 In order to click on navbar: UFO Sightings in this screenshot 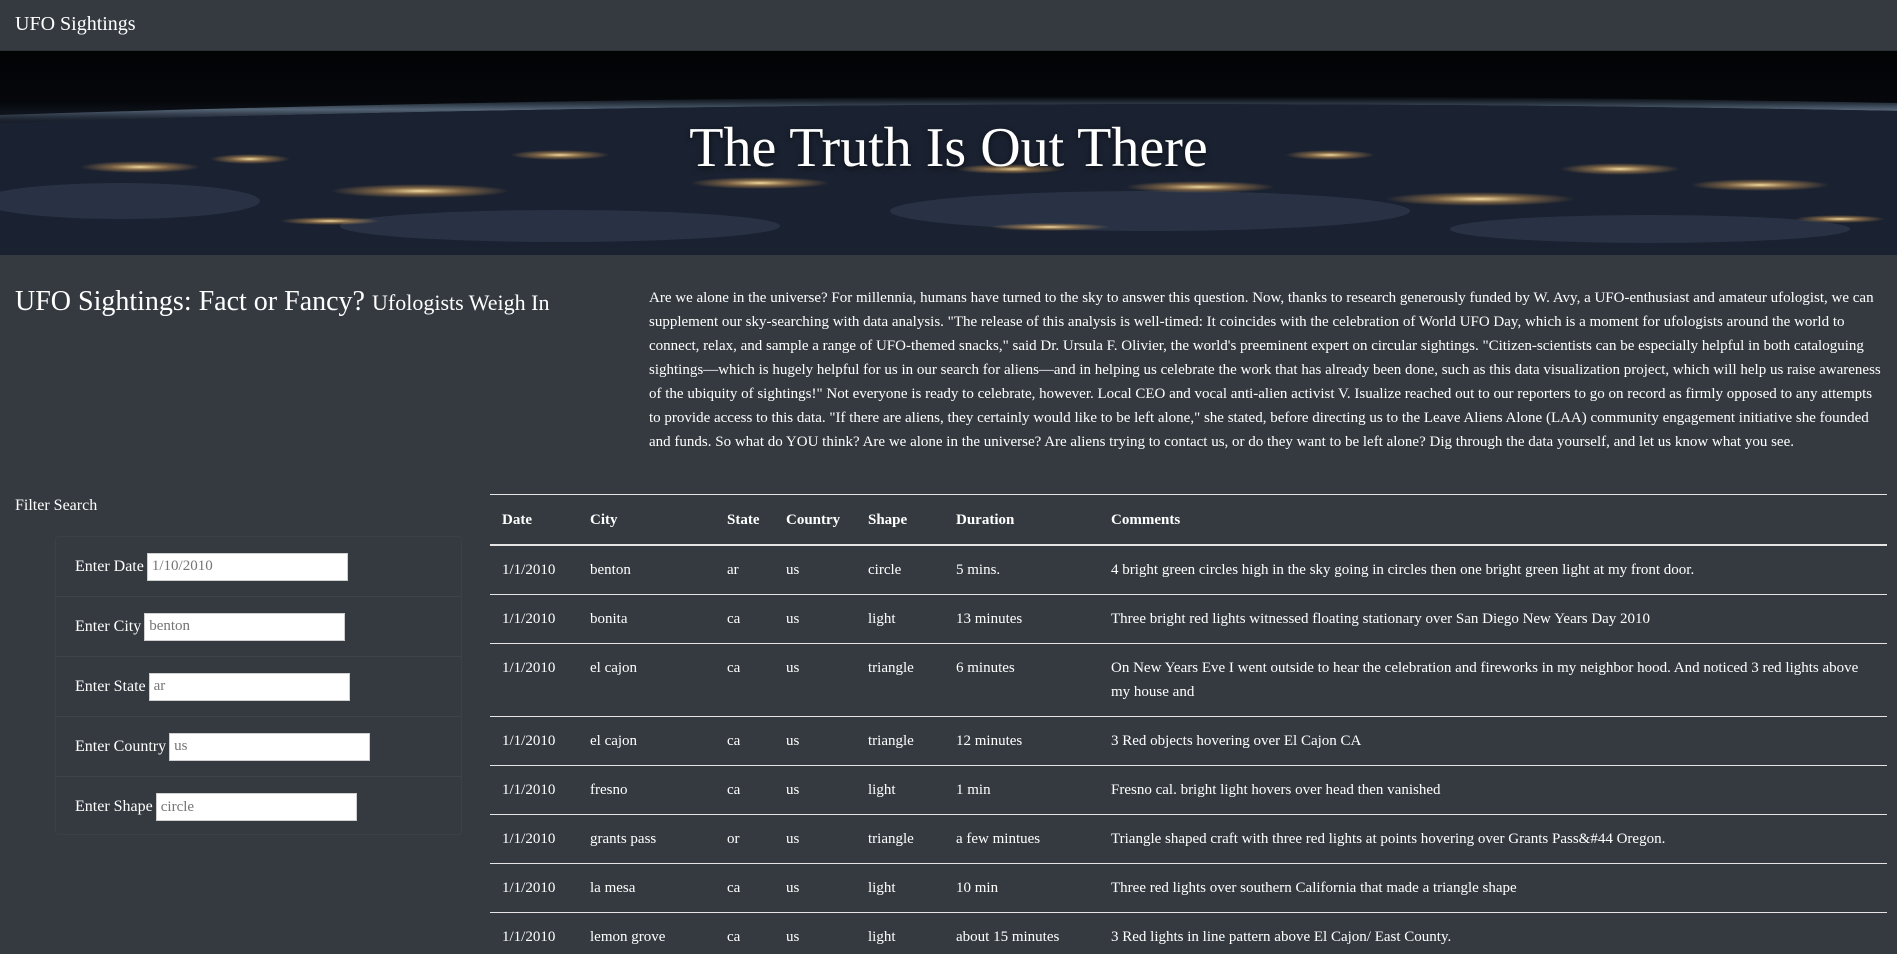, I will do `click(948, 25)`.